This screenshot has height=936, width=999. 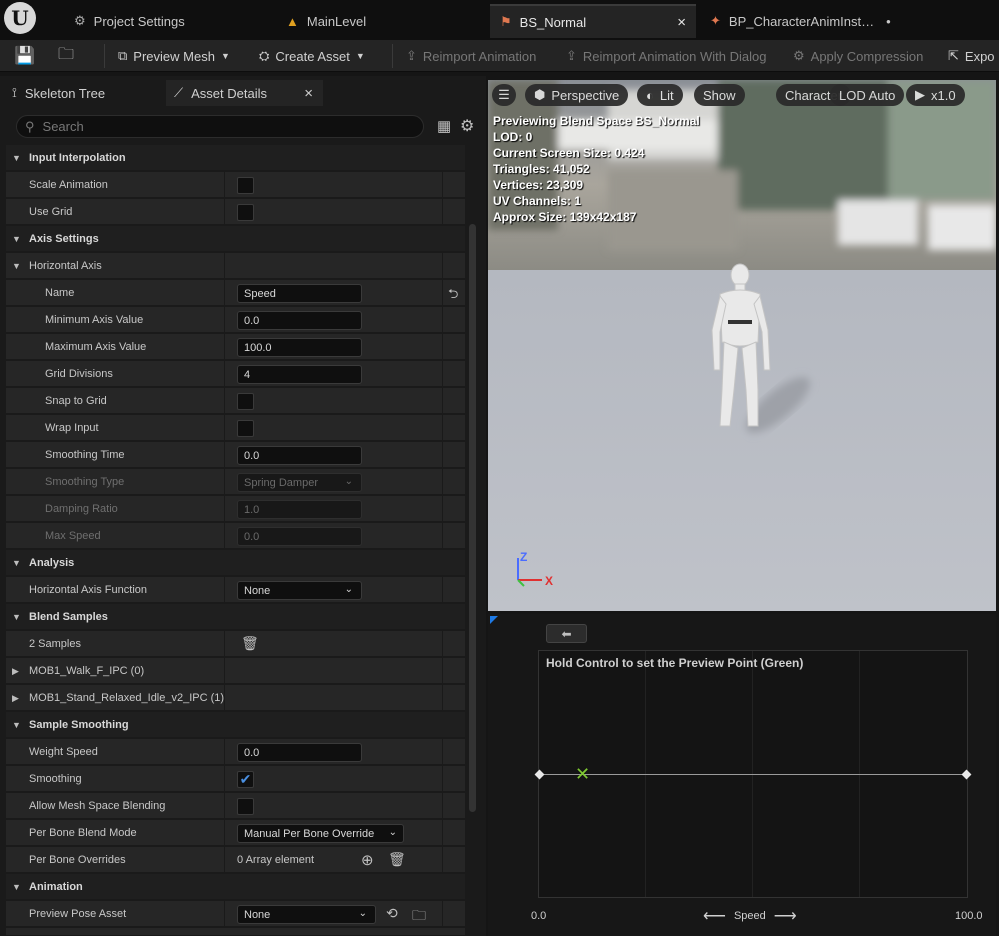 What do you see at coordinates (299, 509) in the screenshot?
I see `damping-ratio-field: 1.0` at bounding box center [299, 509].